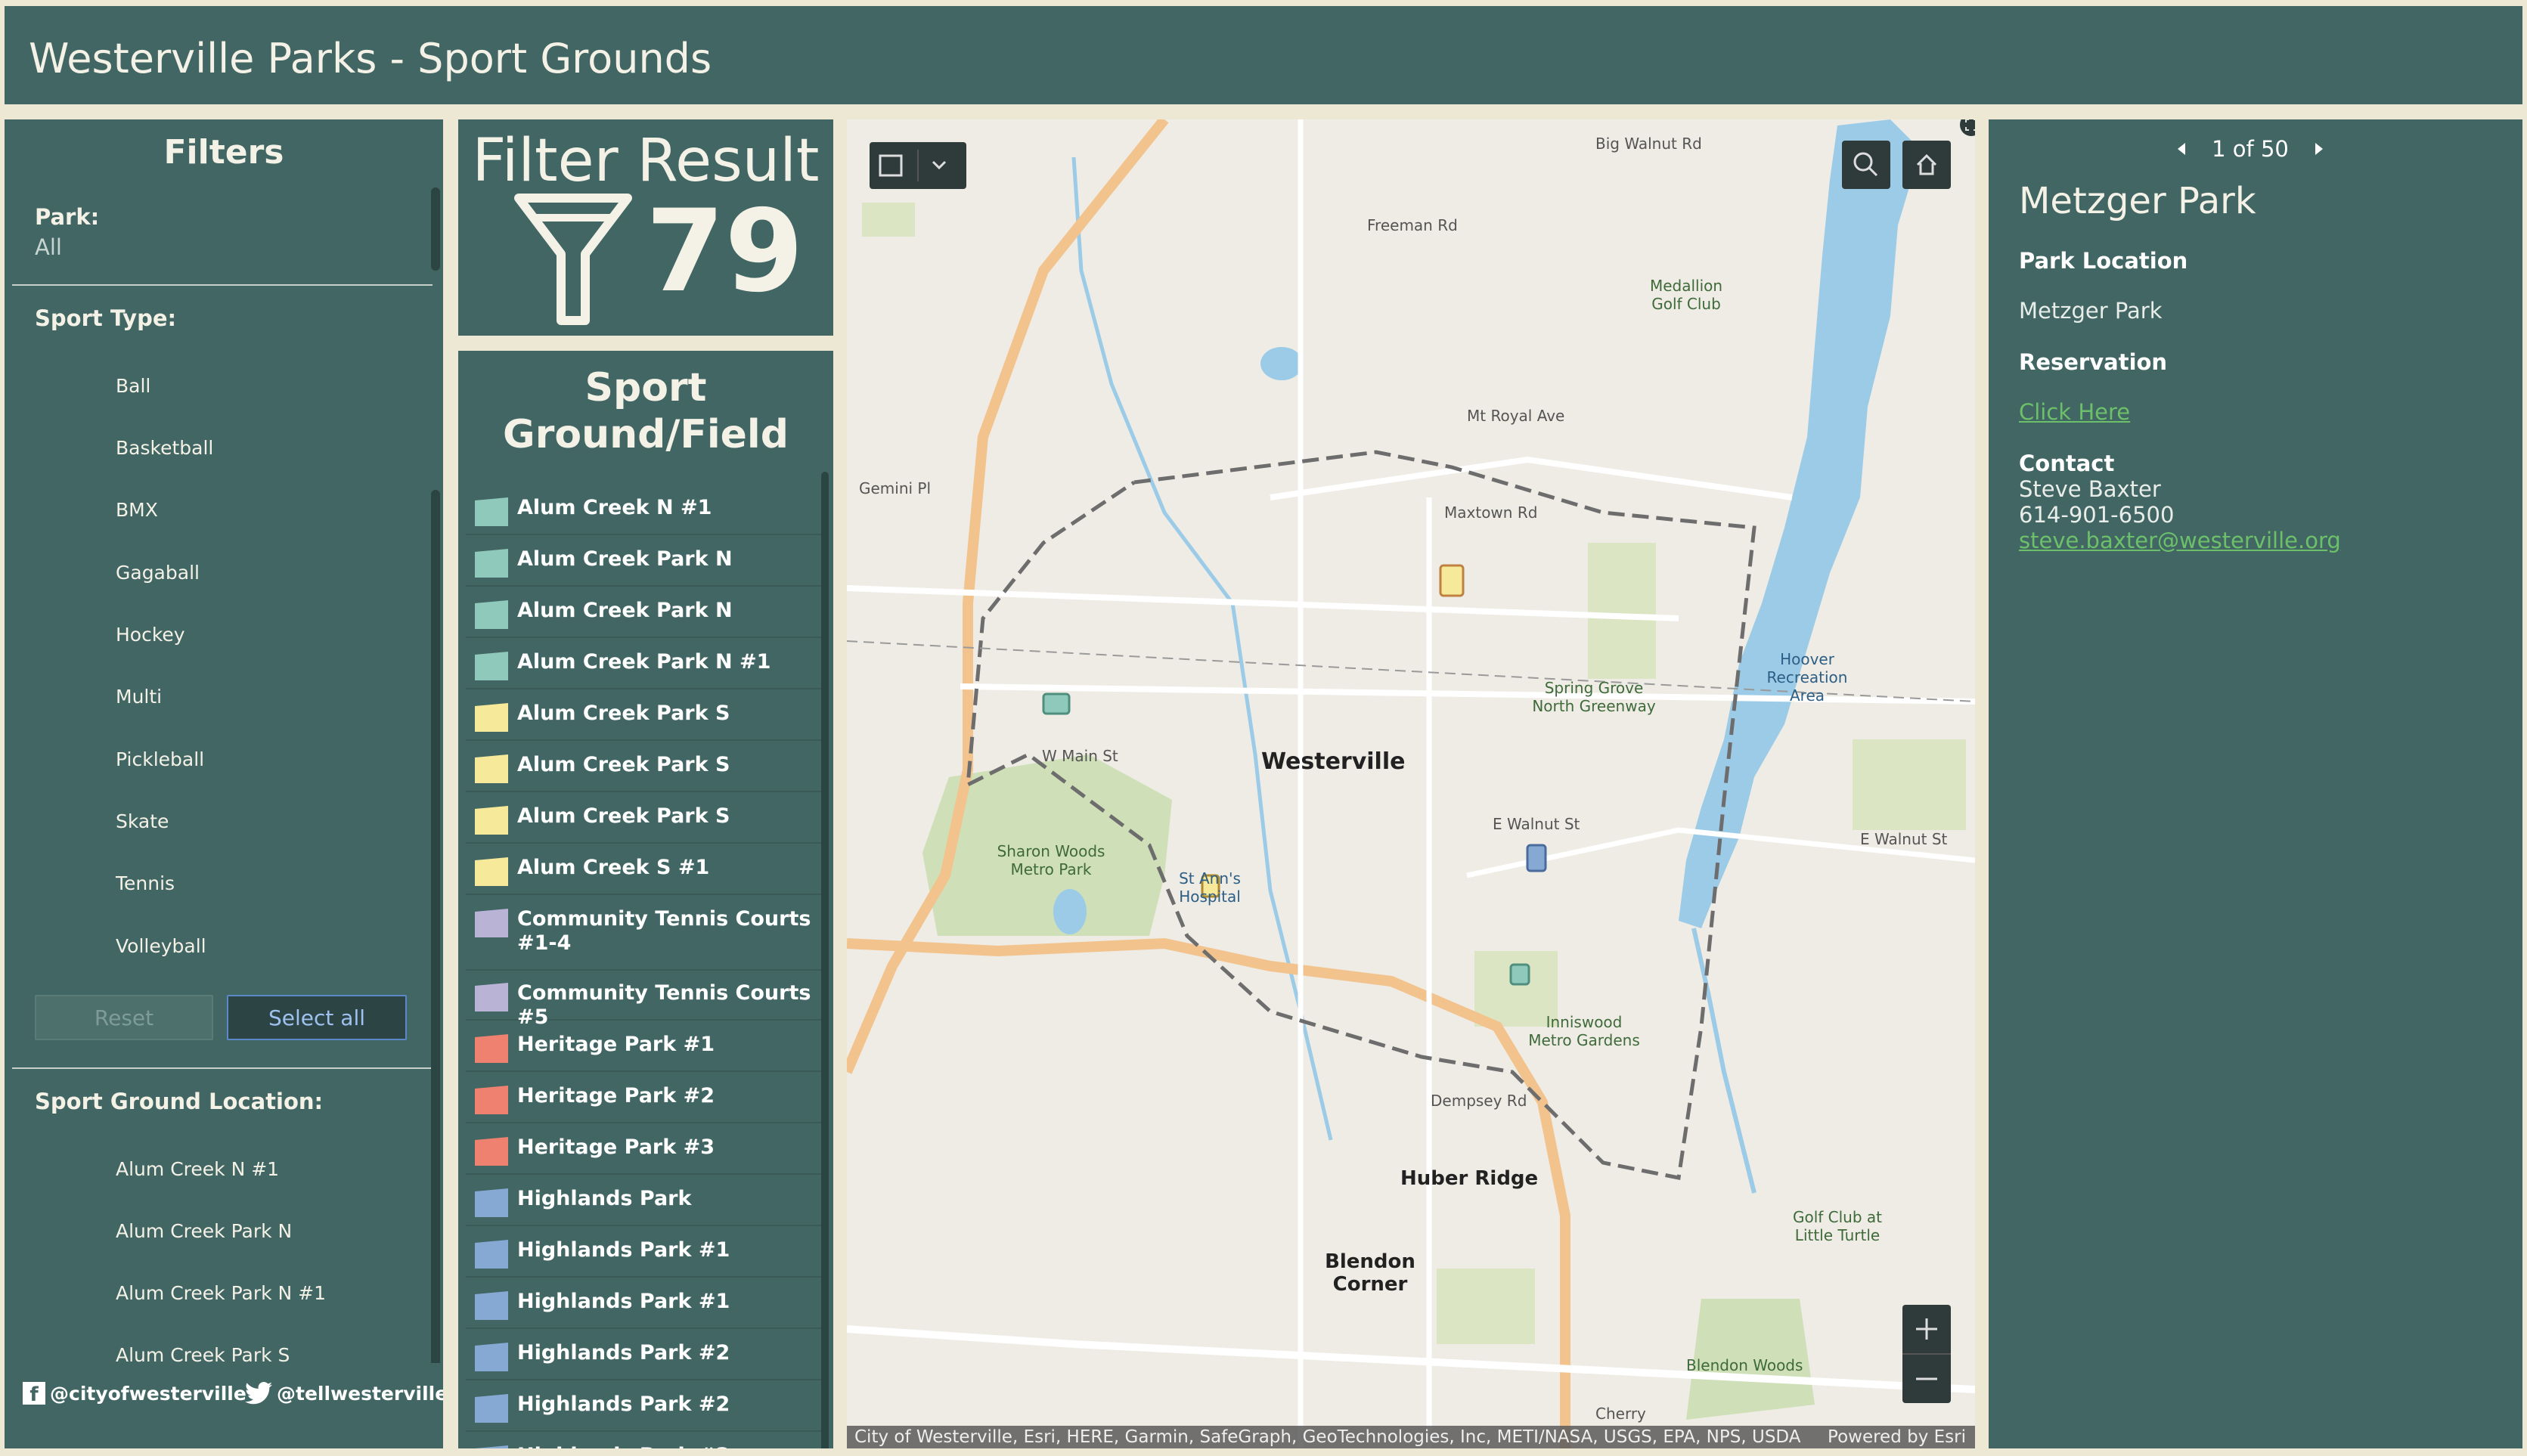 The height and width of the screenshot is (1456, 2527). What do you see at coordinates (918, 165) in the screenshot?
I see `basemap-toggle-button` at bounding box center [918, 165].